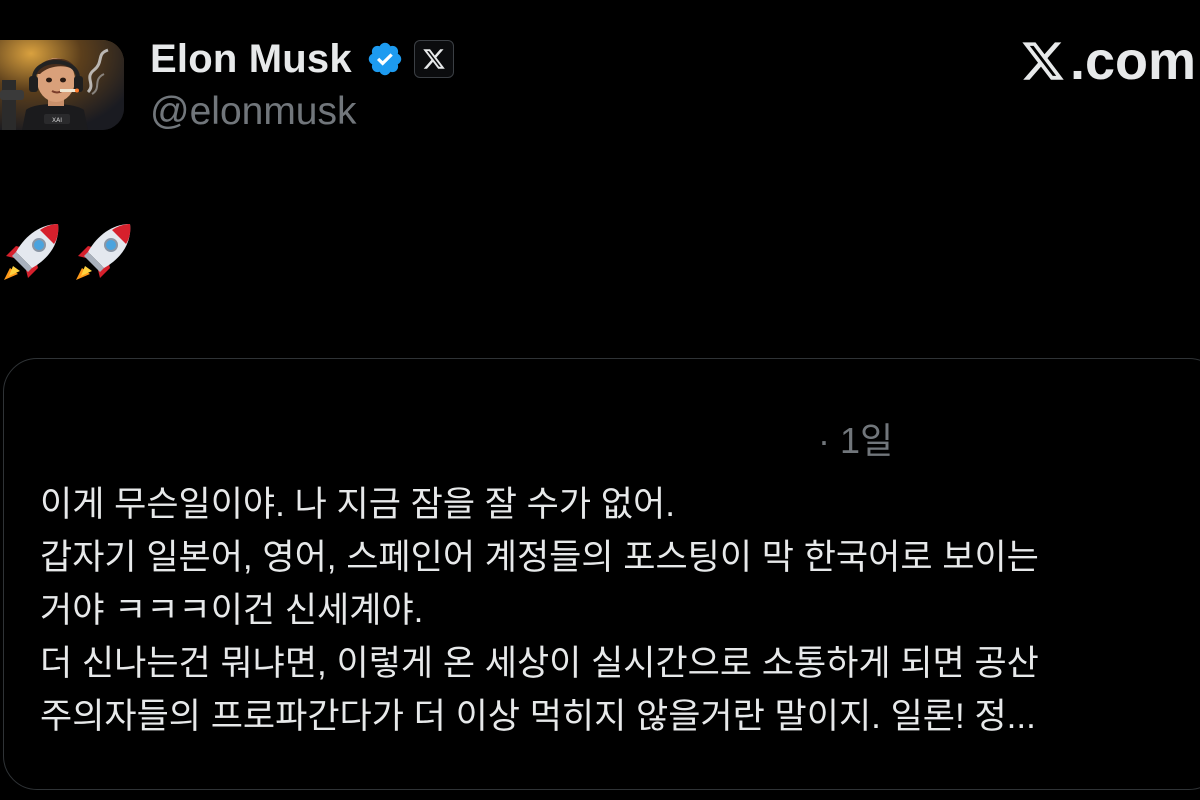 The image size is (1200, 800). Describe the element at coordinates (57, 120) in the screenshot. I see `svg-text: XAI` at that location.